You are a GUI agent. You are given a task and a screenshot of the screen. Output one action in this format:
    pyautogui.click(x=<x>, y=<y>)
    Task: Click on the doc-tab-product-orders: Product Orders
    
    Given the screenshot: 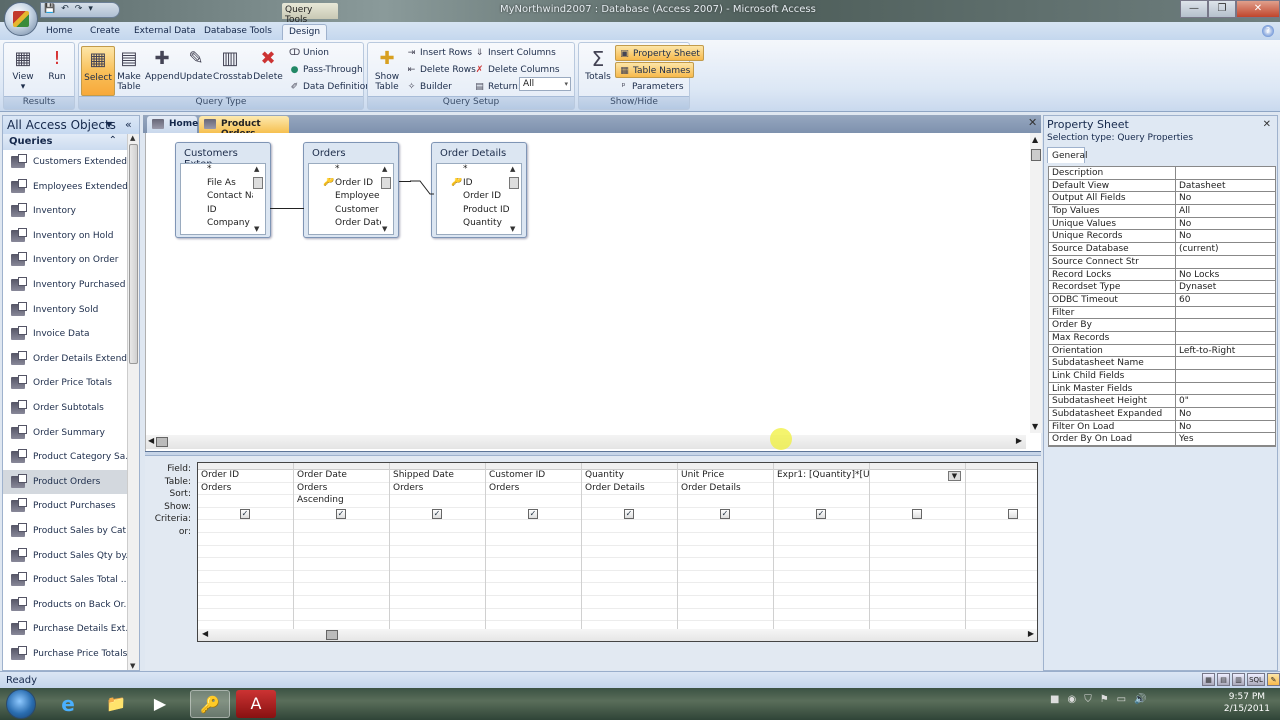 What is the action you would take?
    pyautogui.click(x=244, y=127)
    